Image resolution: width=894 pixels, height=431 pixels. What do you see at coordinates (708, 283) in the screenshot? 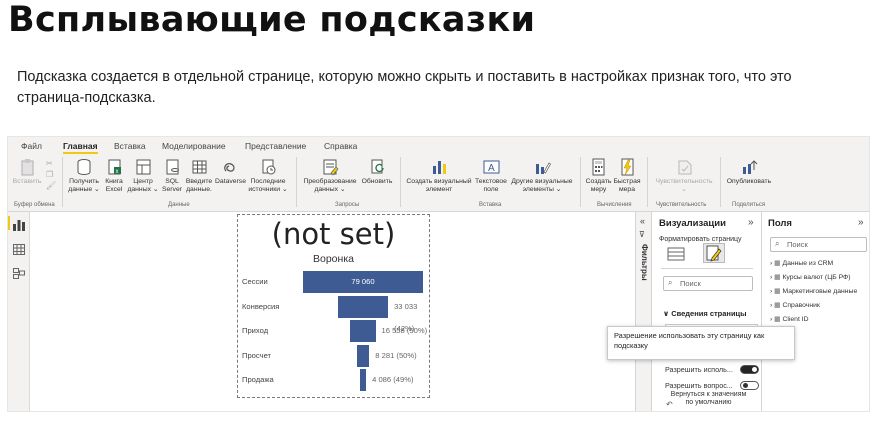
I see `viz-search-input: ⌕ Поиск` at bounding box center [708, 283].